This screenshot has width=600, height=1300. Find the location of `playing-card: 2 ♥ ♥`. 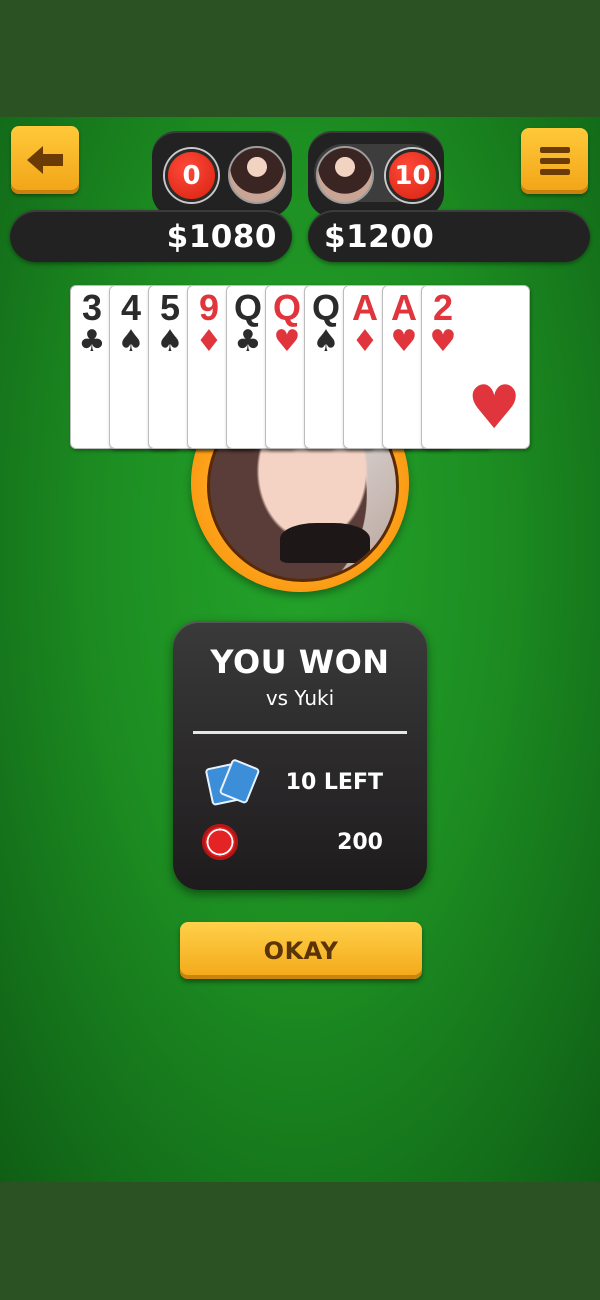

playing-card: 2 ♥ ♥ is located at coordinates (475, 367).